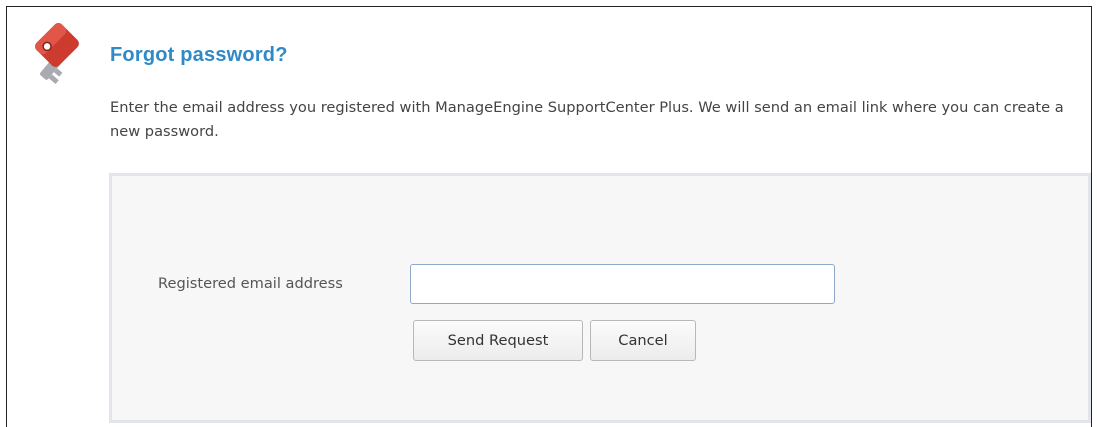  What do you see at coordinates (199, 55) in the screenshot?
I see `page-title: Forgot password?` at bounding box center [199, 55].